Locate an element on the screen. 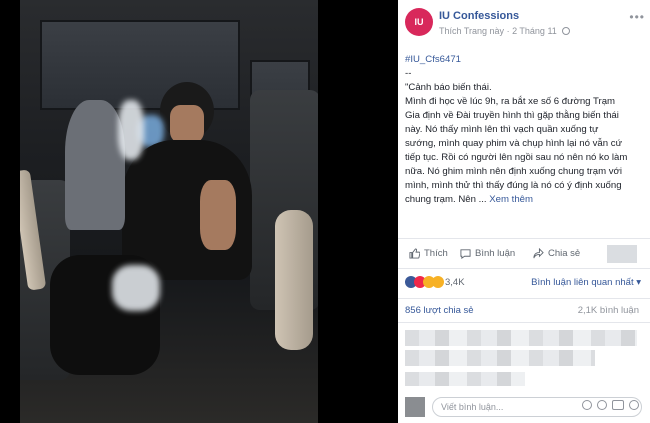 This screenshot has width=650, height=423. reaction-count: 3,4K is located at coordinates (455, 282).